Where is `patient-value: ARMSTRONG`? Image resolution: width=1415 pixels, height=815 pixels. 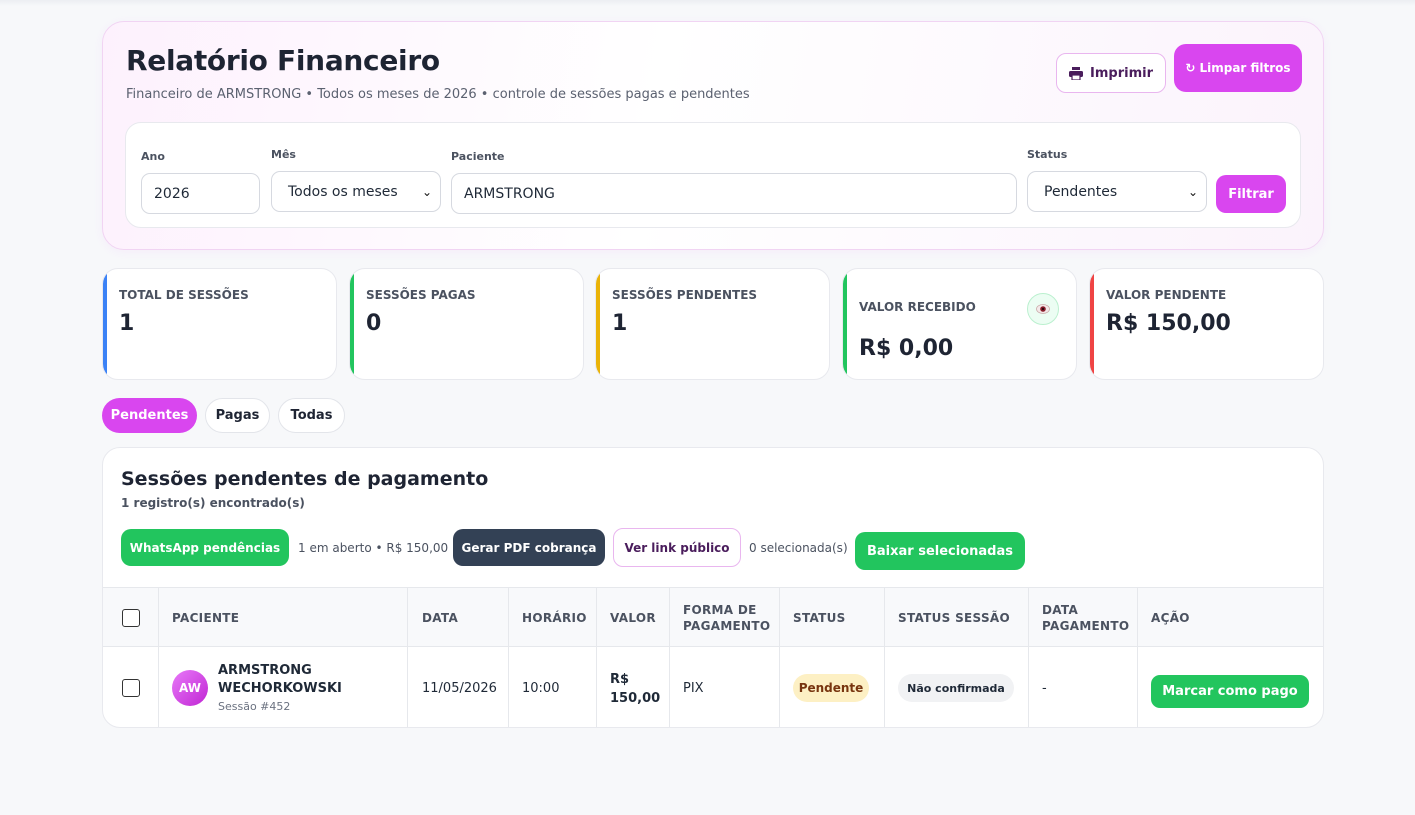 patient-value: ARMSTRONG is located at coordinates (509, 193).